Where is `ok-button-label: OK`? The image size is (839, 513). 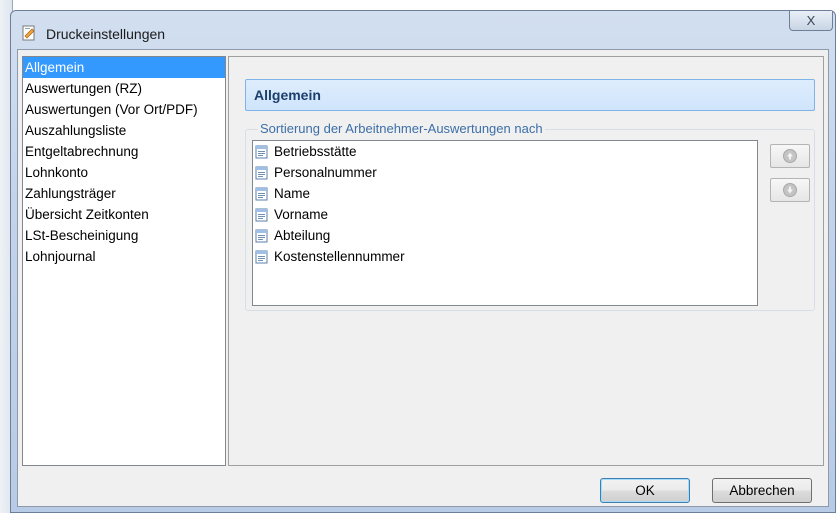
ok-button-label: OK is located at coordinates (645, 490).